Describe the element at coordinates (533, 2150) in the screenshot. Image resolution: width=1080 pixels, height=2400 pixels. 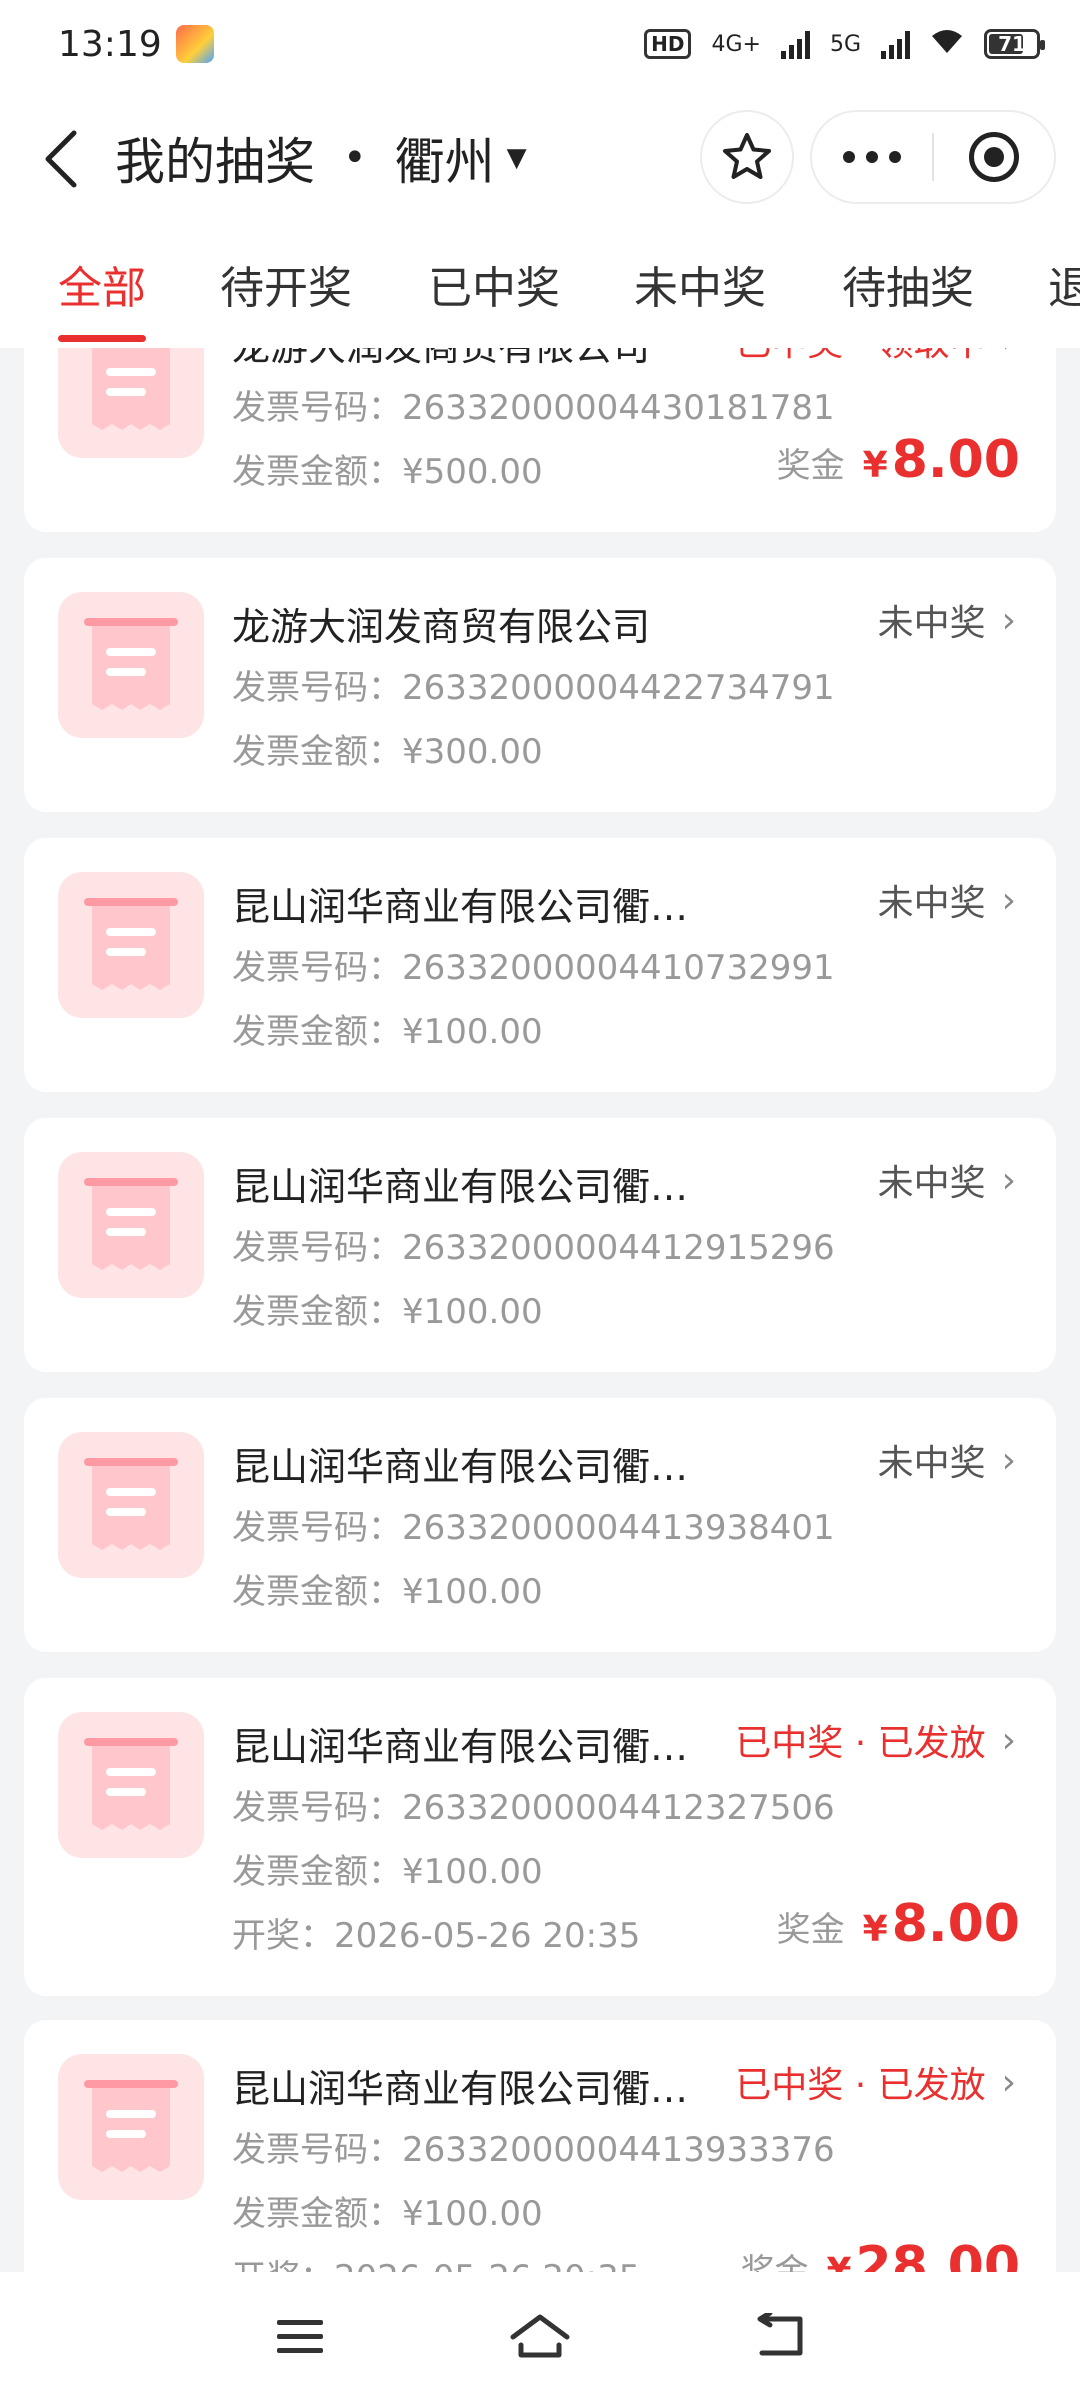
I see `invoice-number: 发票号码：26332000004413933376` at that location.